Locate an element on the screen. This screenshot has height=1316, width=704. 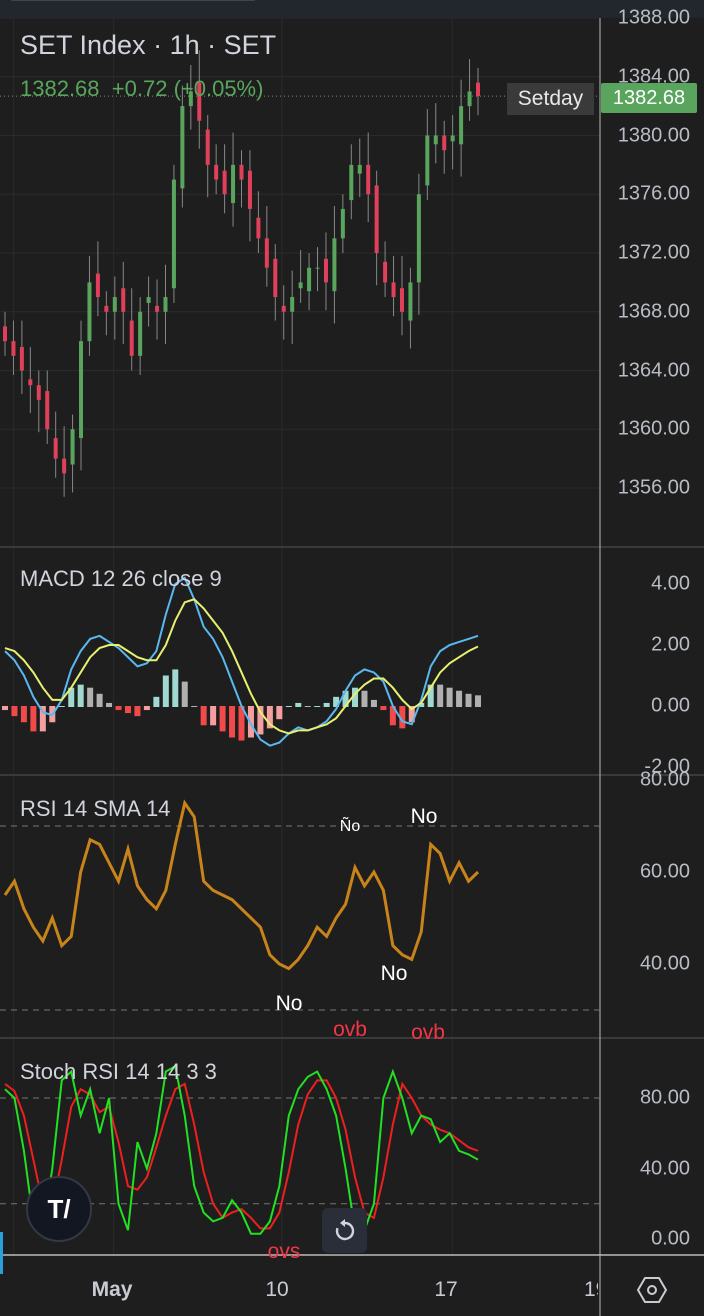
price-axis-label: 4.00 is located at coordinates (670, 583).